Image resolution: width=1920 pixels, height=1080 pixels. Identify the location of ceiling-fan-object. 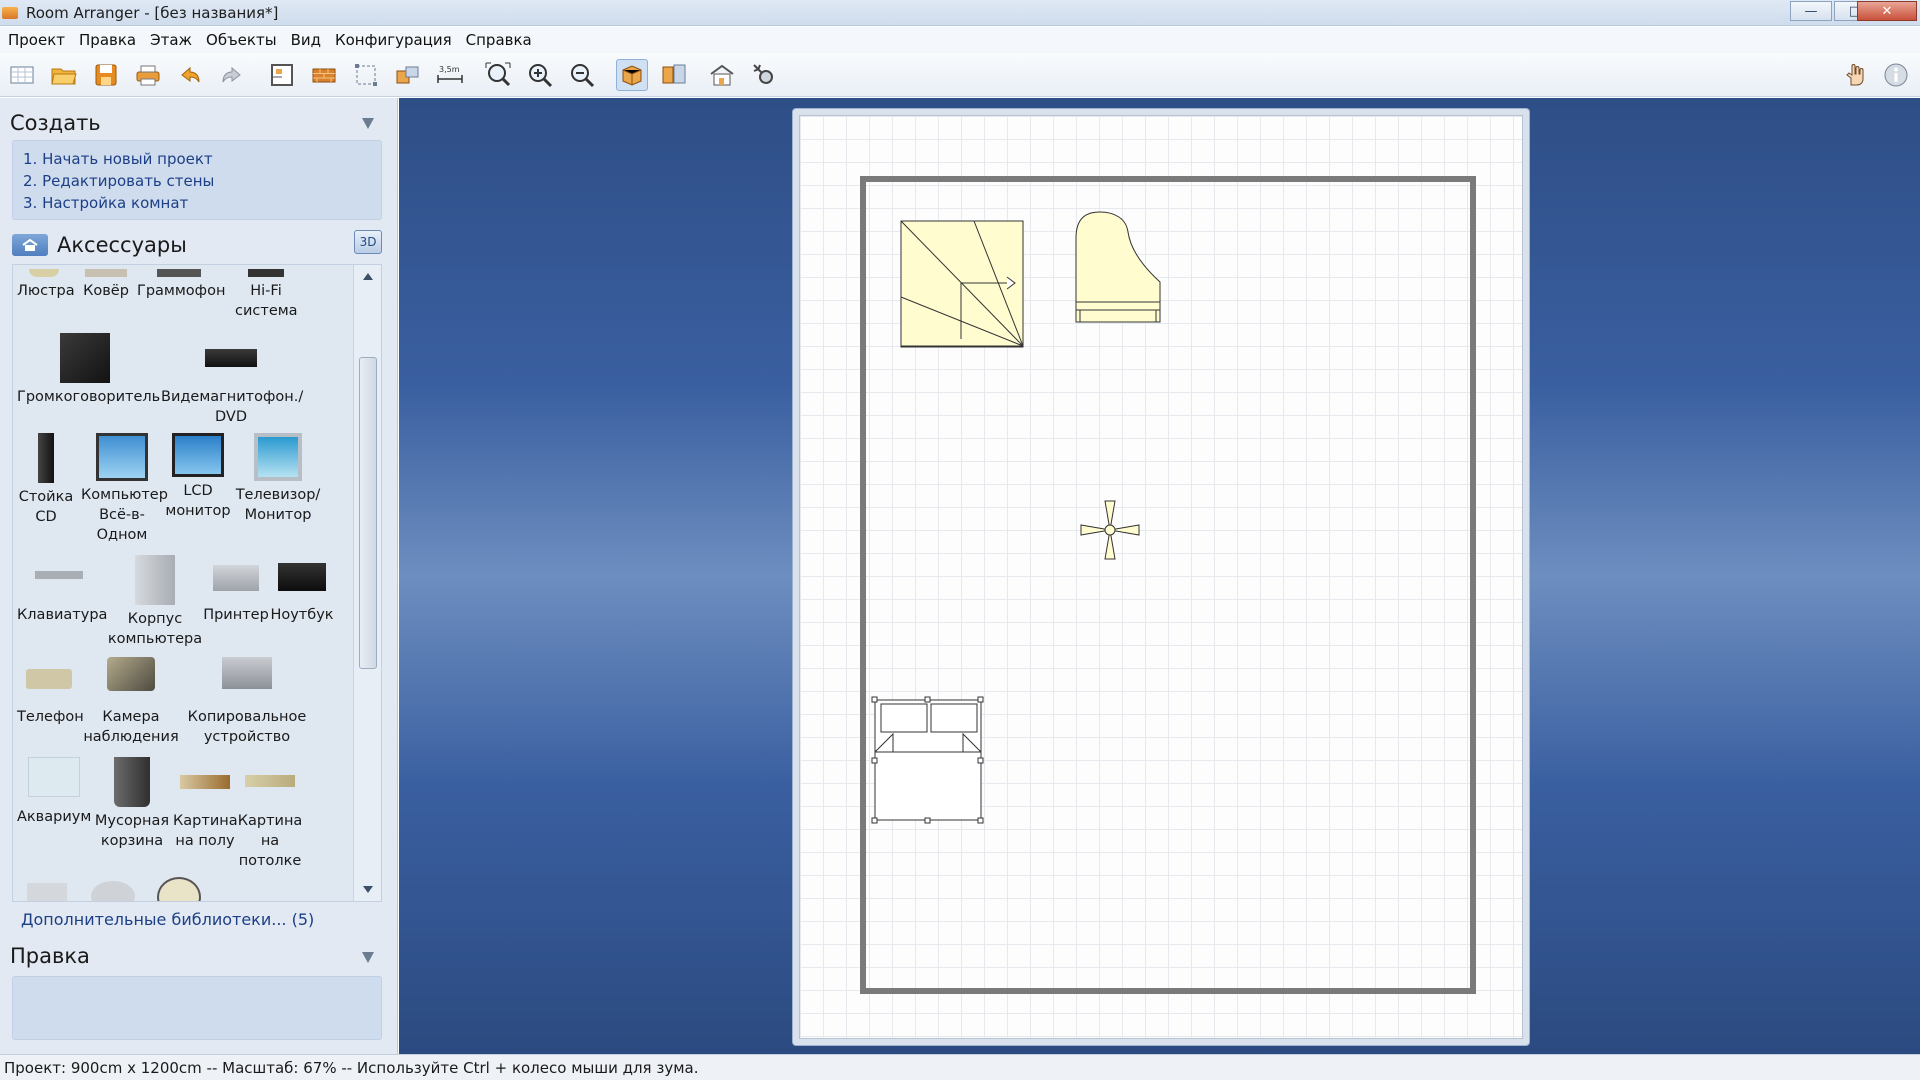
(1110, 530).